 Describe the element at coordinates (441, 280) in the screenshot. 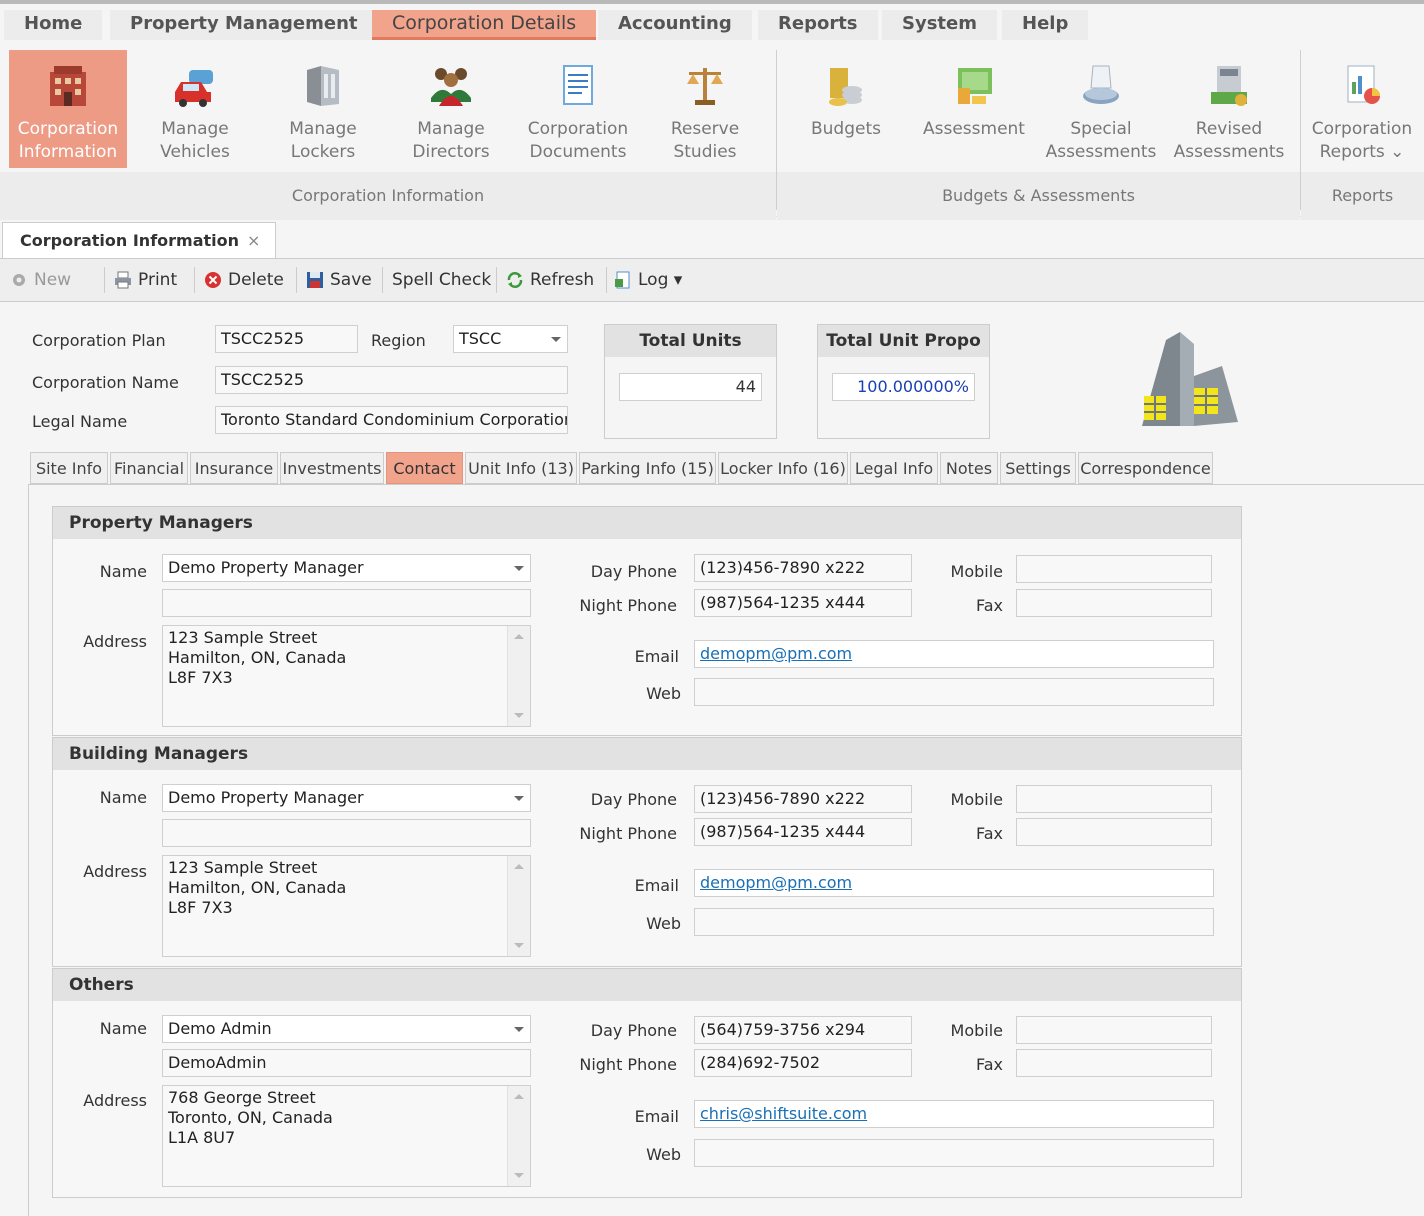

I see `spell-check-button: Spell Check` at that location.